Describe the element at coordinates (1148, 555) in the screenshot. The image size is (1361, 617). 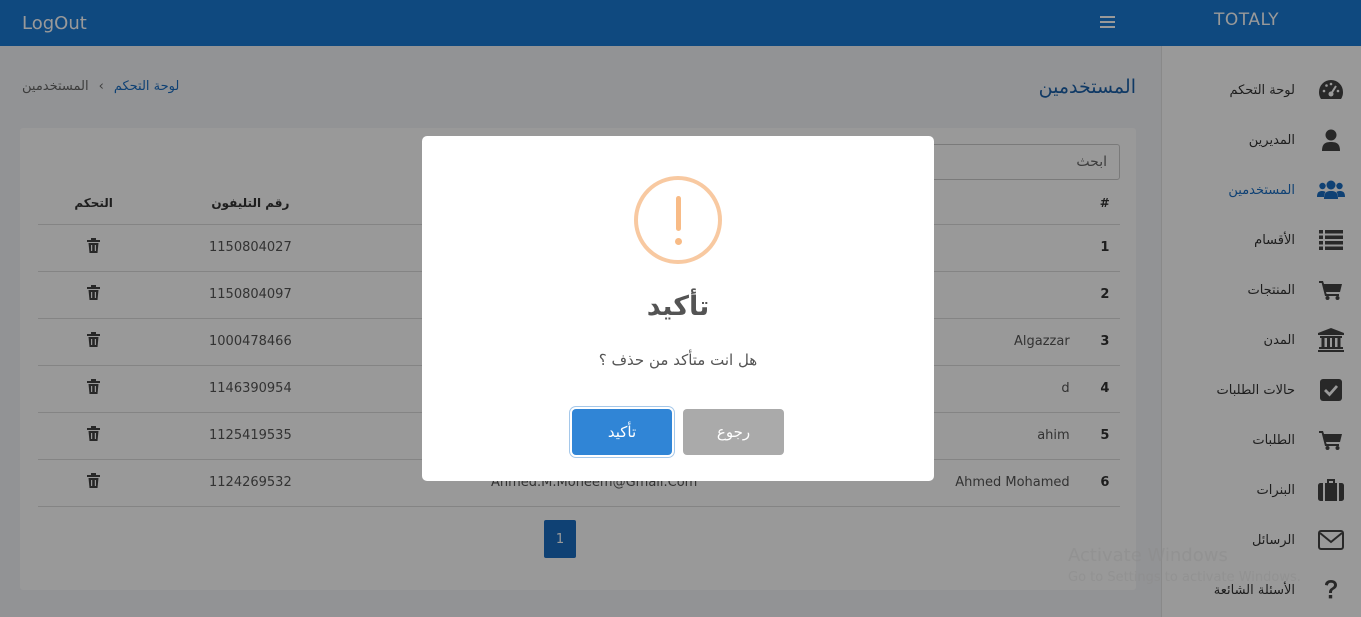
I see `activation-watermark-title: Activate Windows` at that location.